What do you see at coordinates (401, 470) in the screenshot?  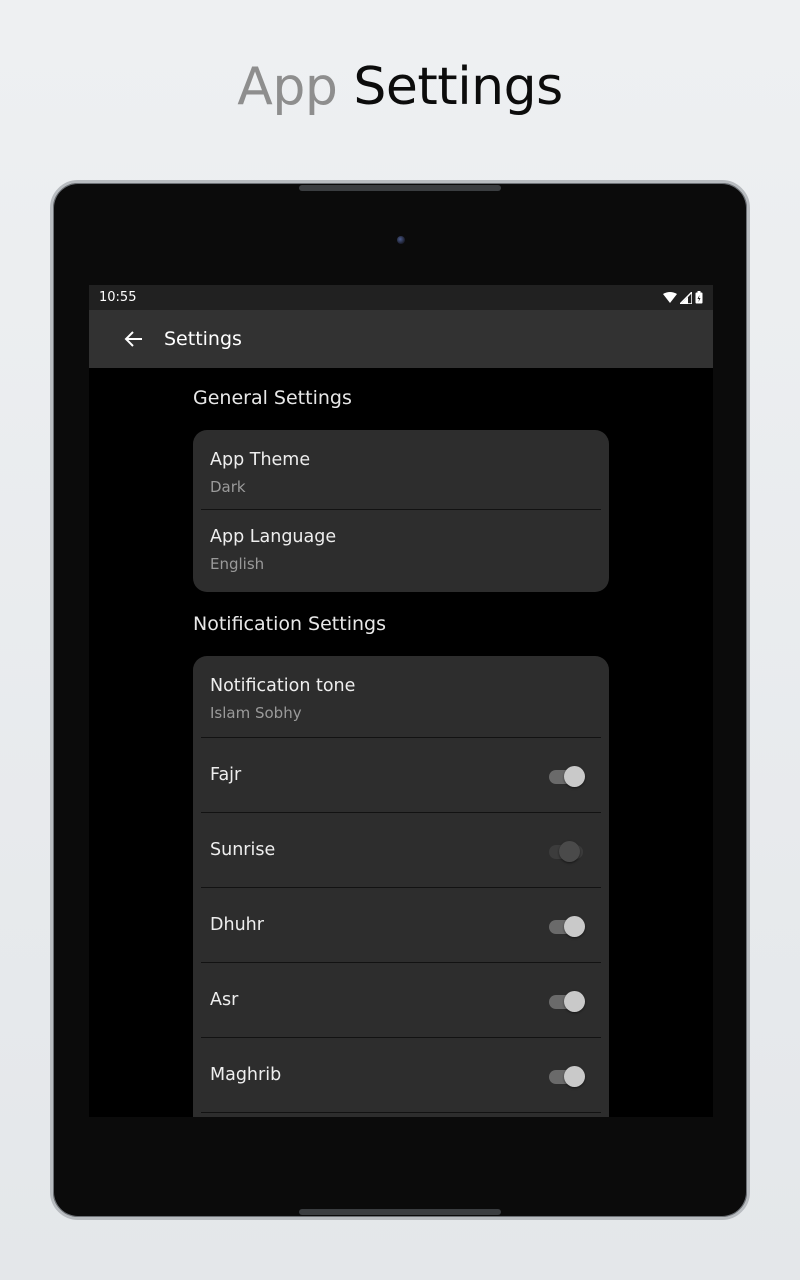 I see `app-theme-item: App Theme Dark` at bounding box center [401, 470].